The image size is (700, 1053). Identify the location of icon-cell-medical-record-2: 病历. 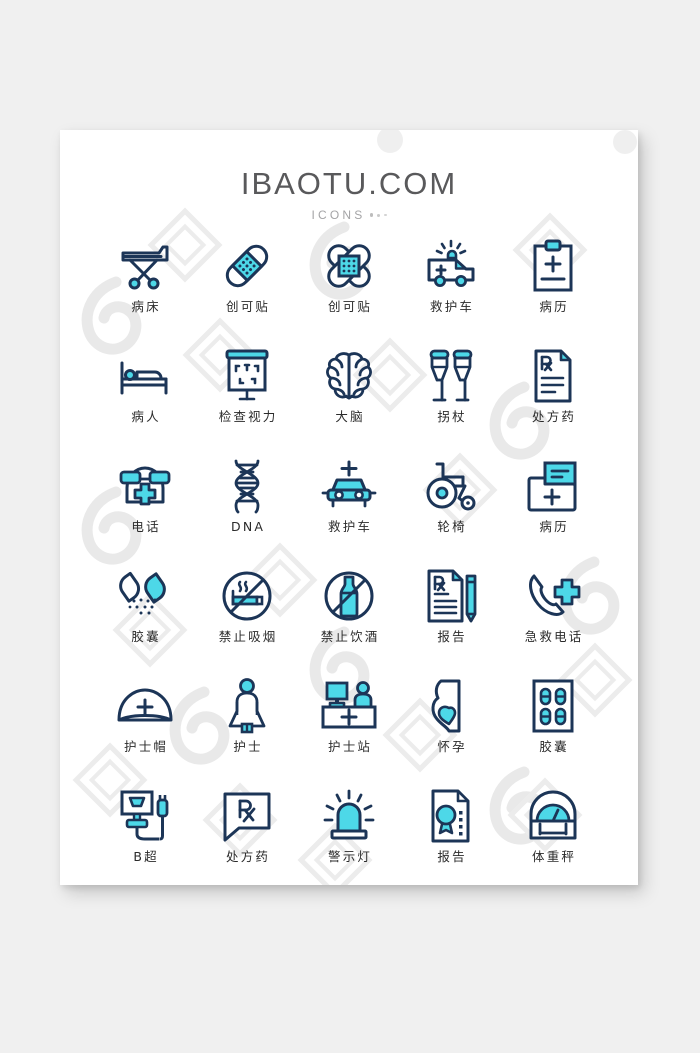
(553, 510).